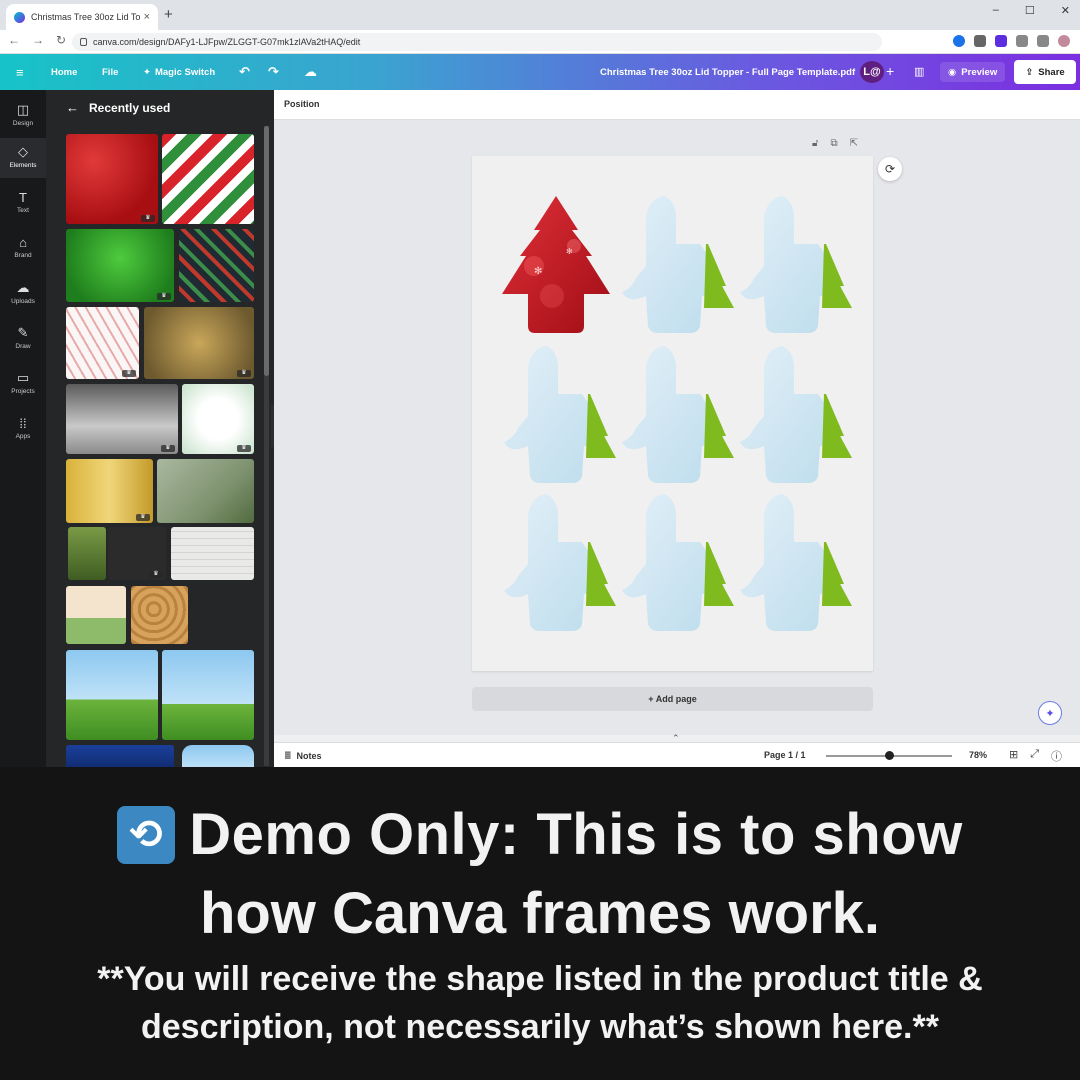 This screenshot has width=1080, height=1080. I want to click on page-indicator: Page 1 / 1, so click(785, 755).